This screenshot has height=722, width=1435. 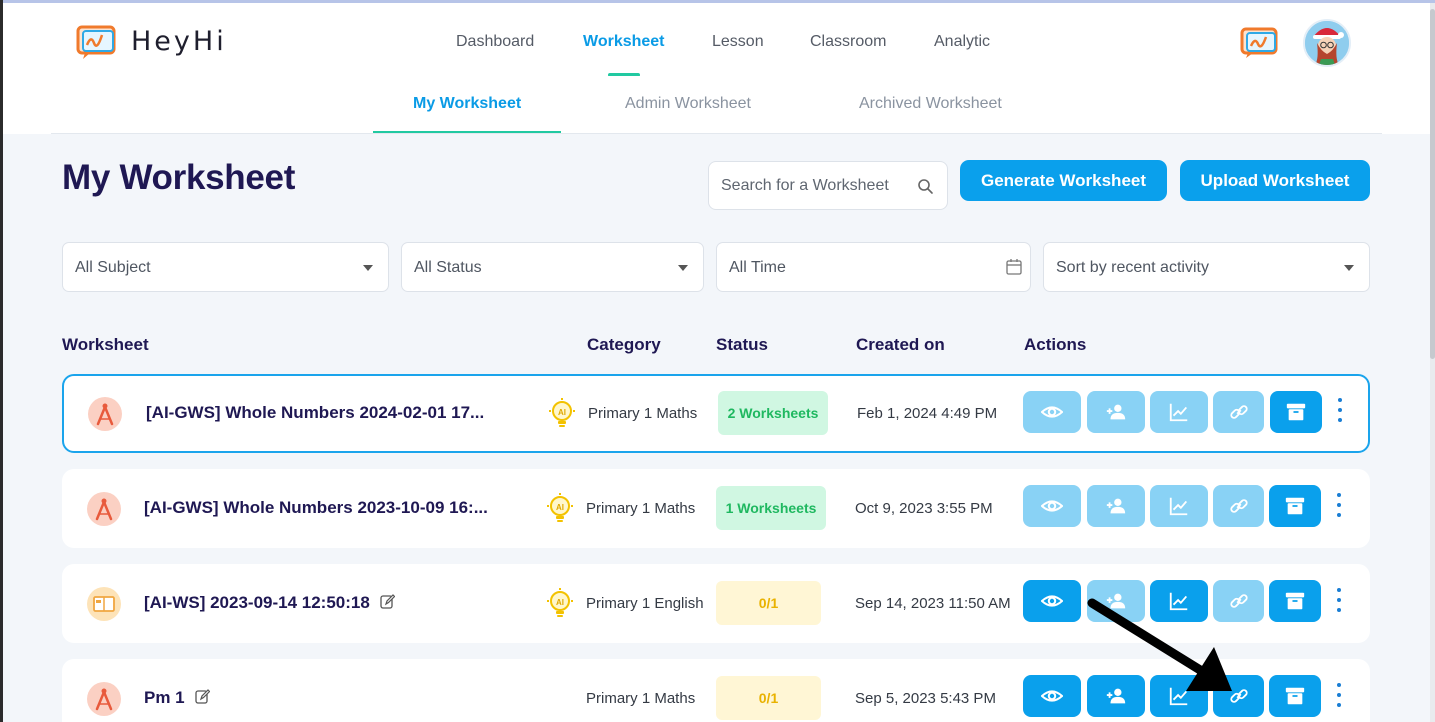 I want to click on link-icon, so click(x=1238, y=506).